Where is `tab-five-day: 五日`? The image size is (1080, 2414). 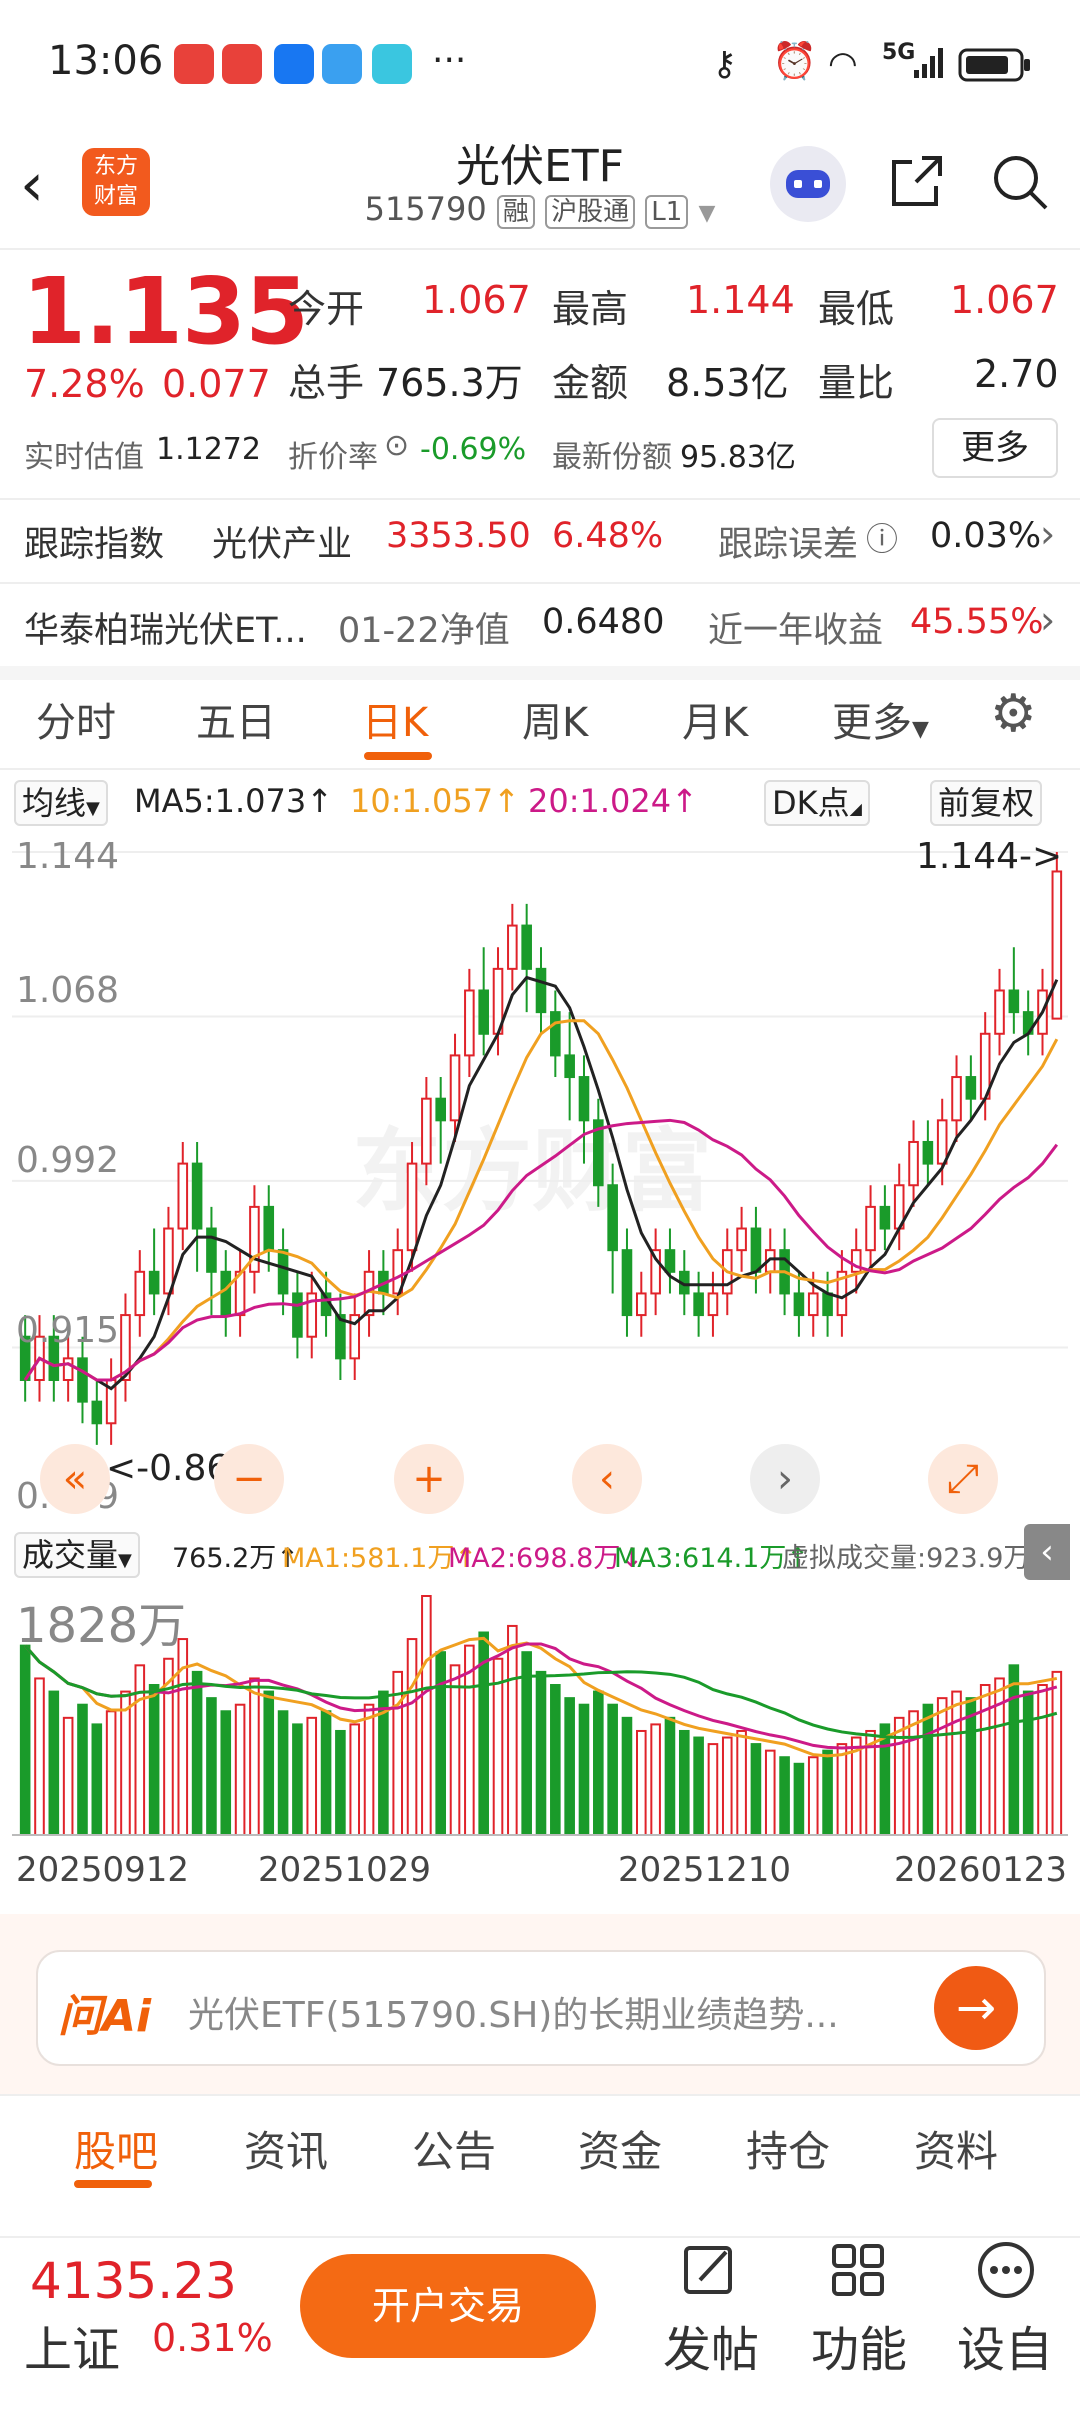 tab-five-day: 五日 is located at coordinates (236, 719).